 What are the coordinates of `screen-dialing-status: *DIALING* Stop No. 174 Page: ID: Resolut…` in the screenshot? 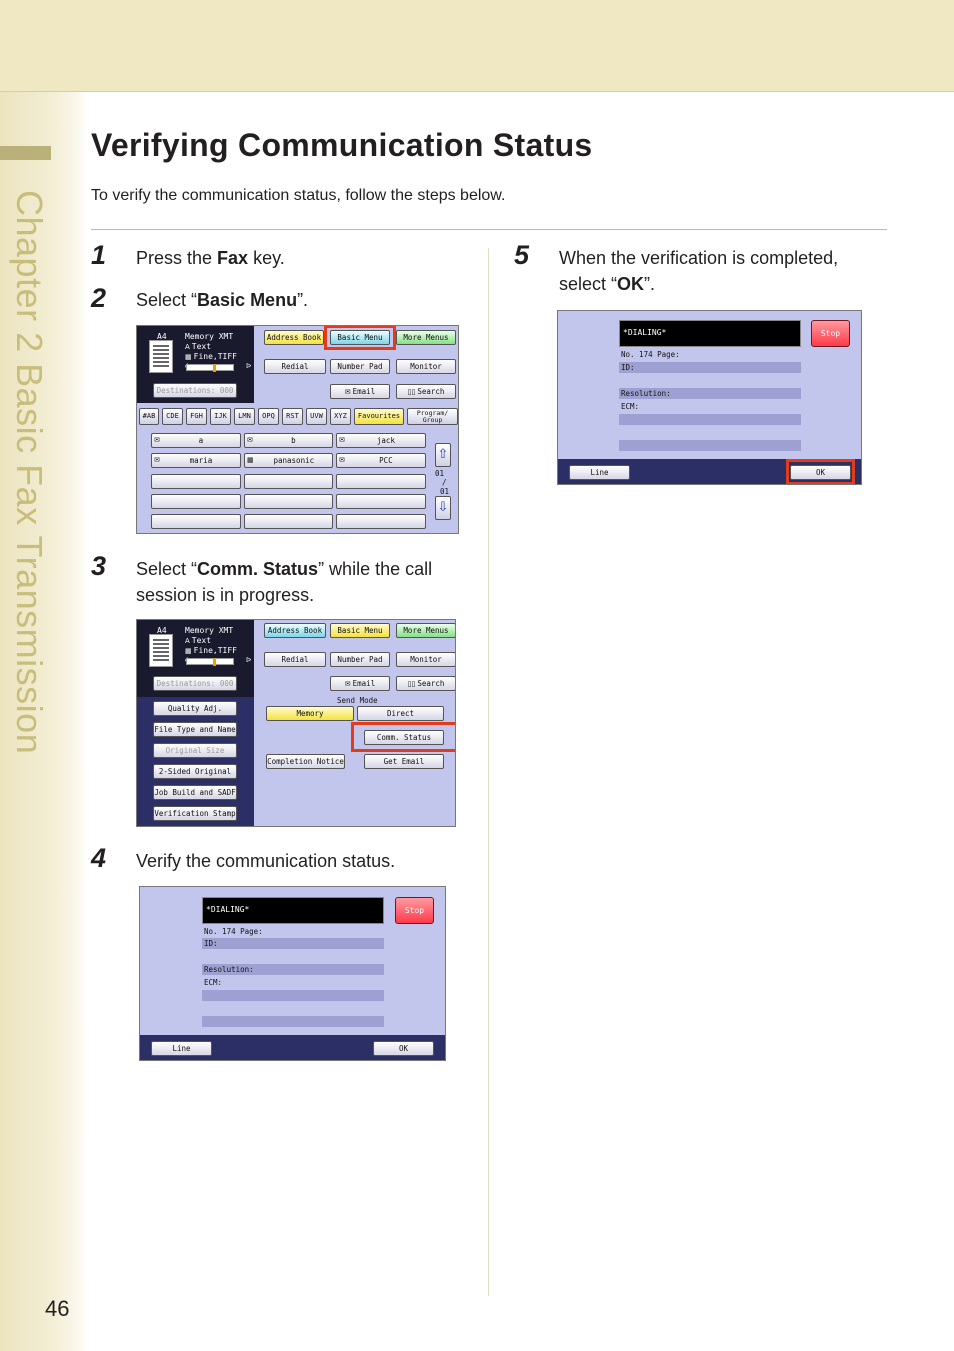 It's located at (292, 973).